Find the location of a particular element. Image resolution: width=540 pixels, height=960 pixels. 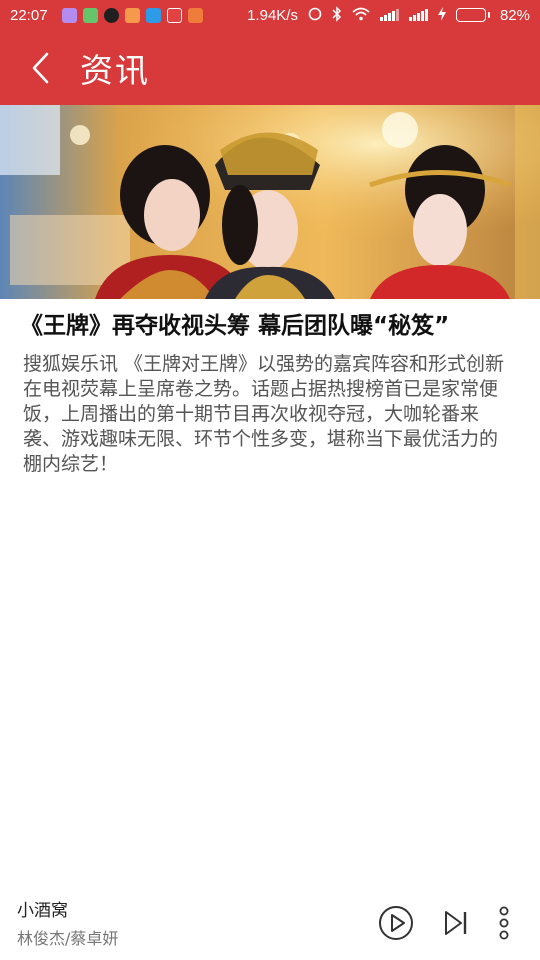

play-button is located at coordinates (396, 923).